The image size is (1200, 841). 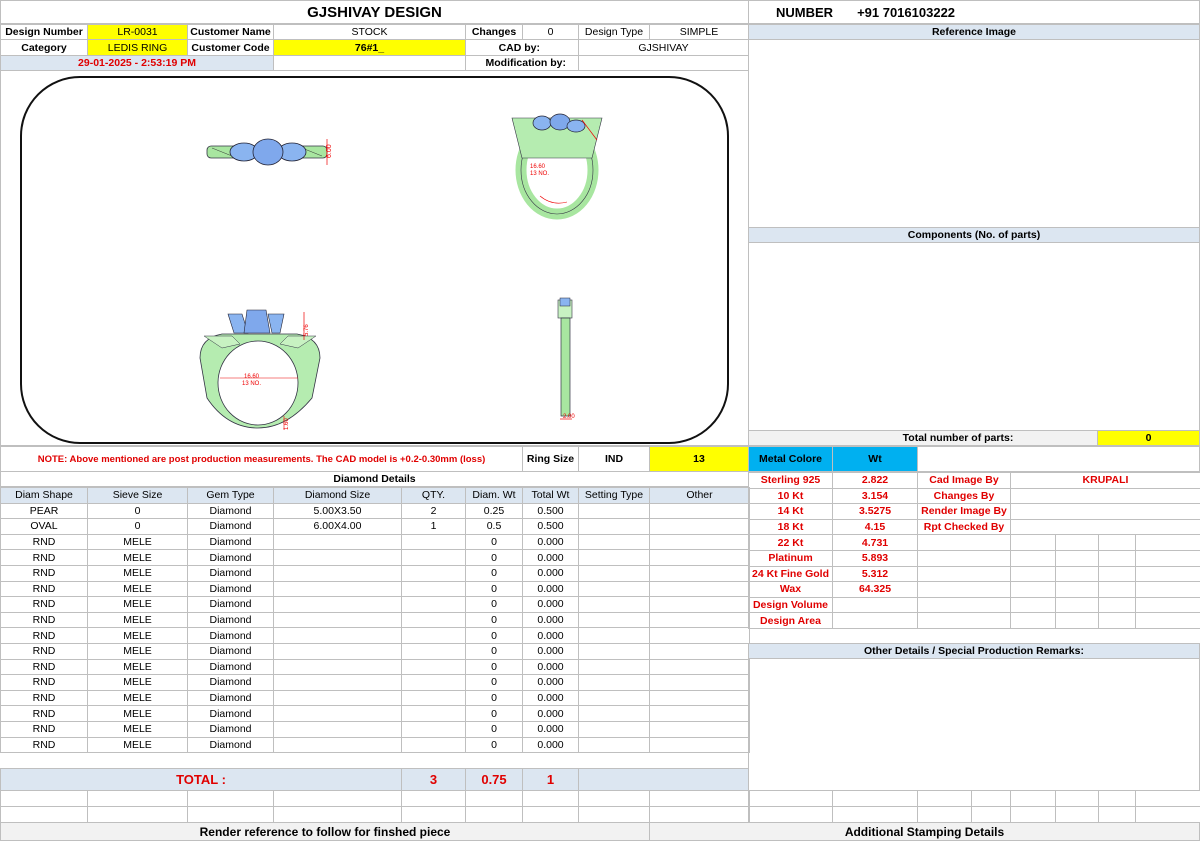 What do you see at coordinates (790, 496) in the screenshot?
I see `metal-name: 10 Kt` at bounding box center [790, 496].